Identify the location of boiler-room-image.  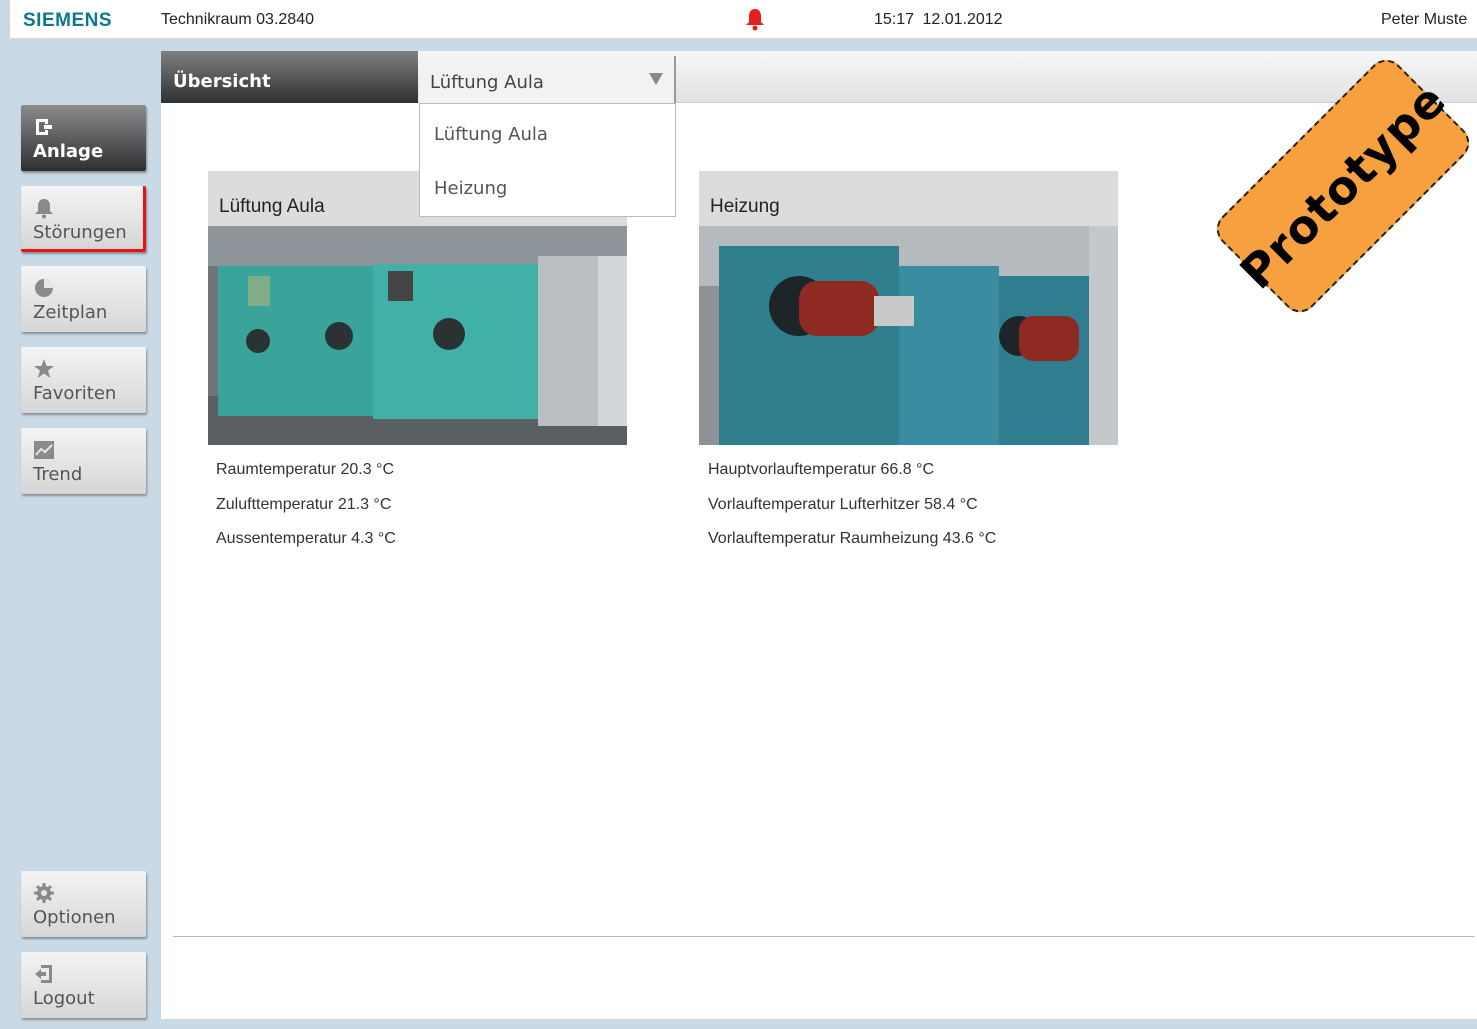
(908, 335).